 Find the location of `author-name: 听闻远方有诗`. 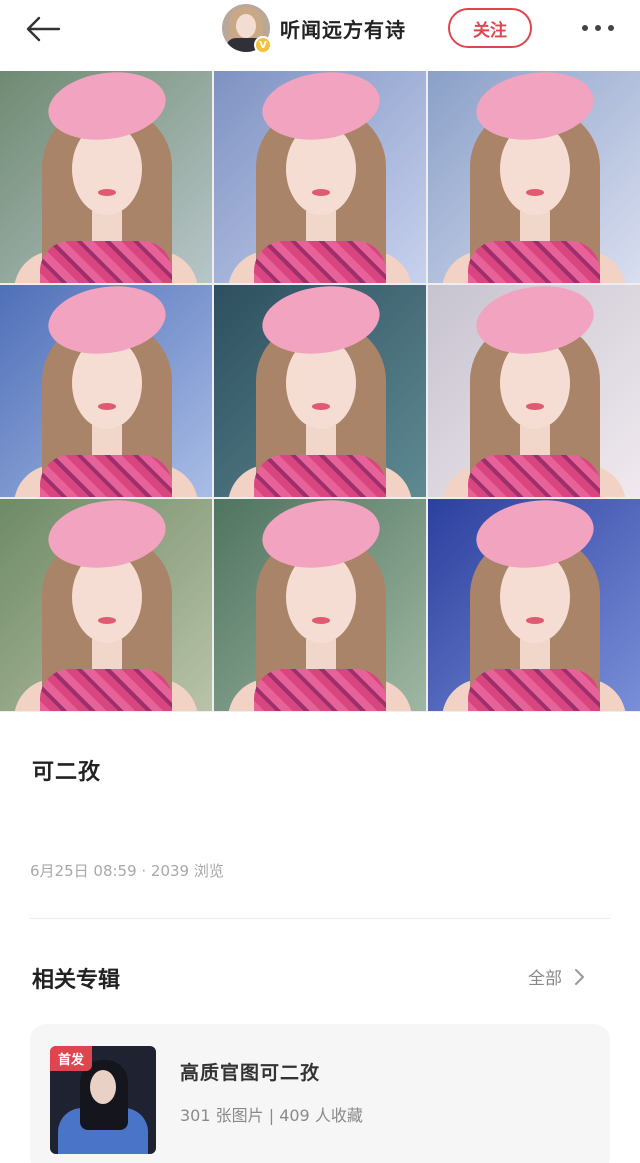

author-name: 听闻远方有诗 is located at coordinates (343, 28).